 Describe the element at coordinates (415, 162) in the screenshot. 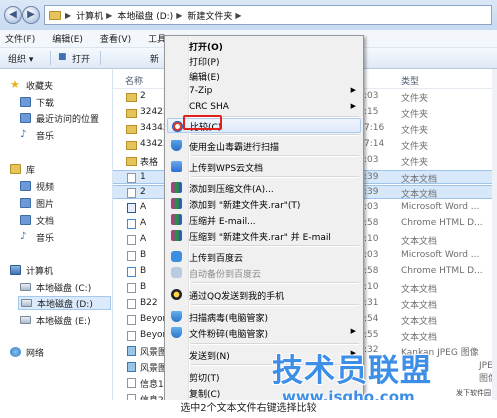

I see `file-type: 文件夹` at that location.